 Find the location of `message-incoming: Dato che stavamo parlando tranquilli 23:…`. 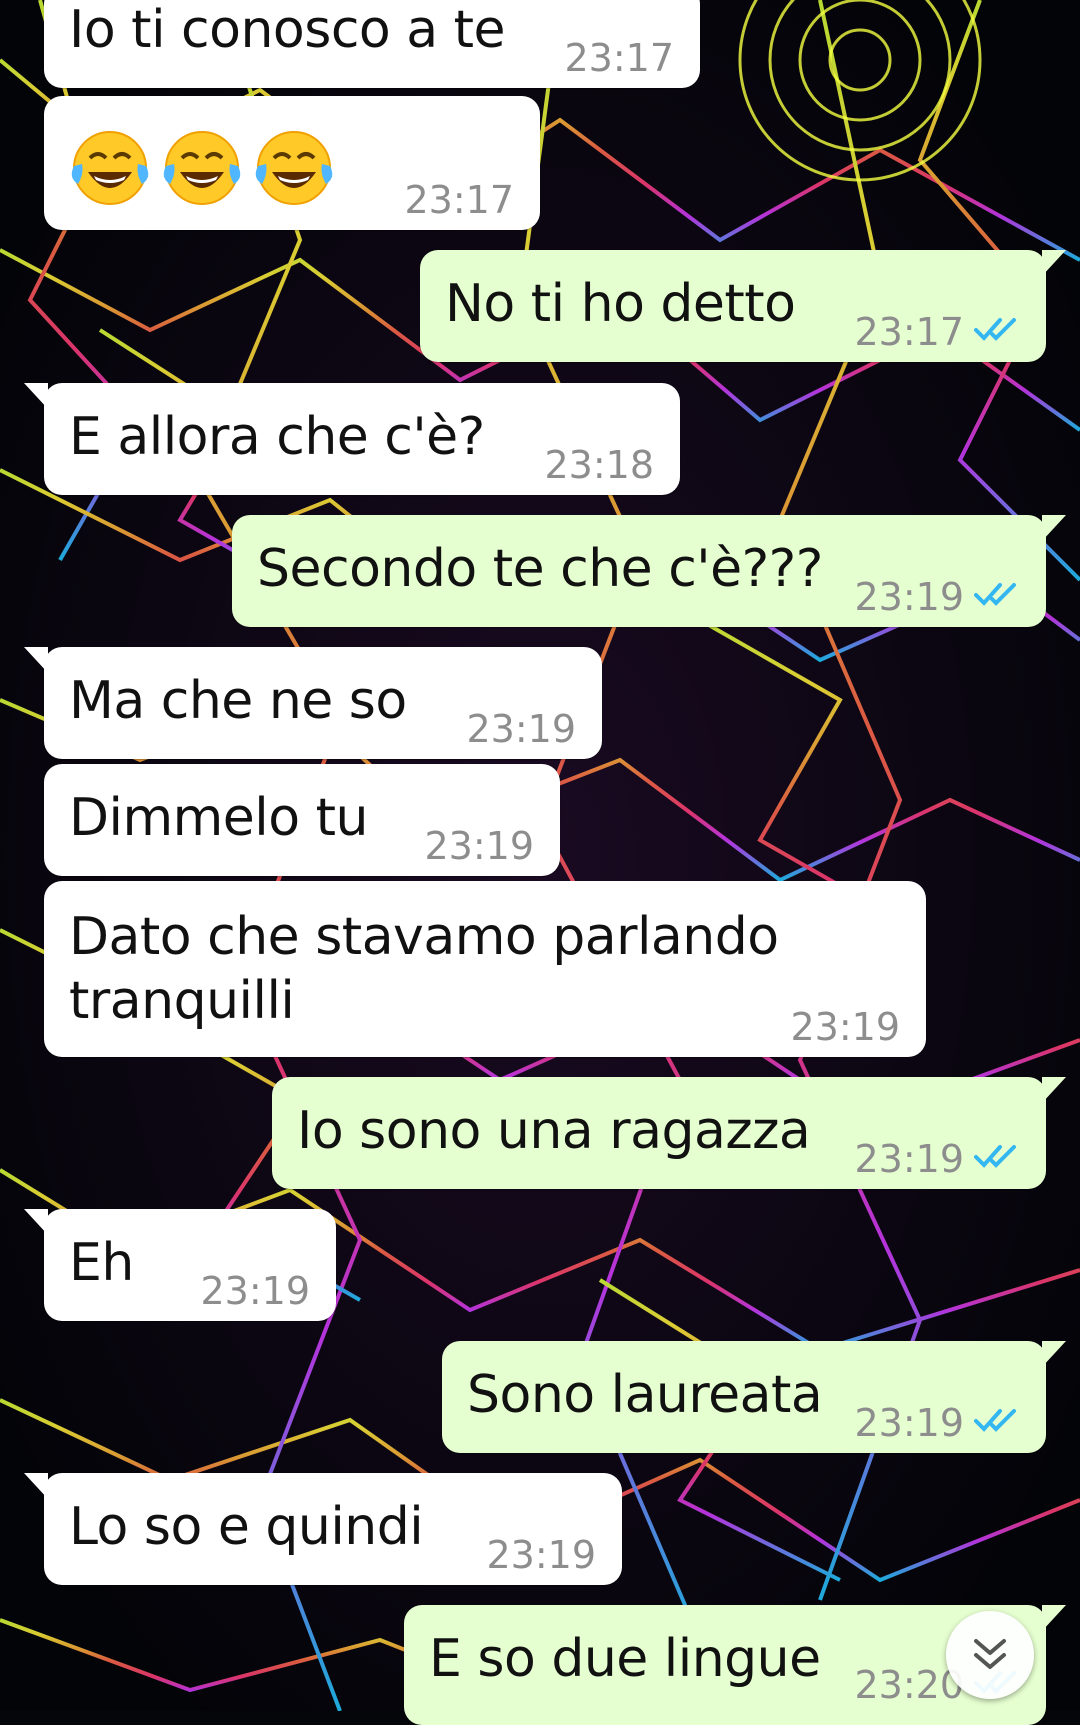

message-incoming: Dato che stavamo parlando tranquilli 23:… is located at coordinates (485, 969).